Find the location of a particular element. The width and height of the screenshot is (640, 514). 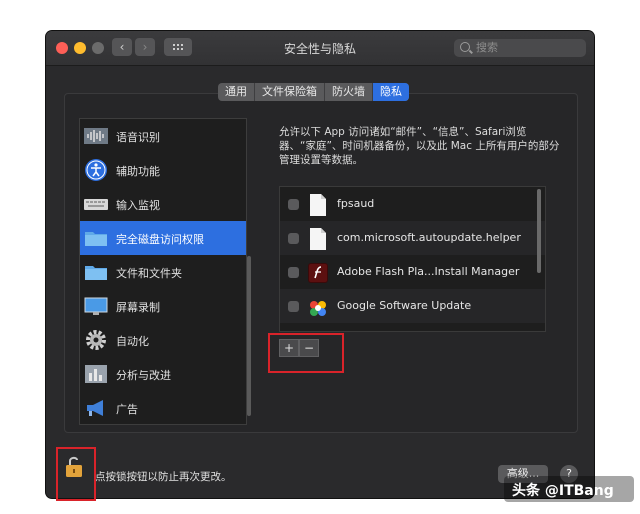

watermark: 头条 @ITBang is located at coordinates (563, 491).